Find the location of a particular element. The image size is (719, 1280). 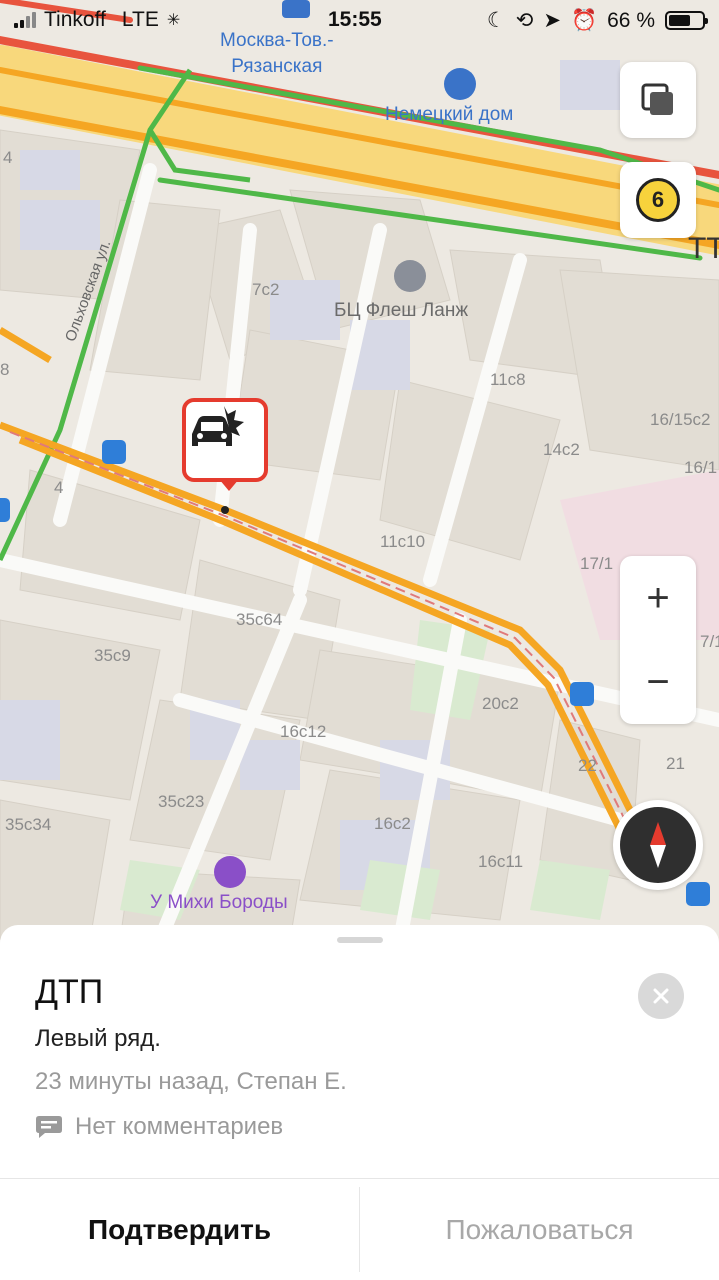

comments-row: Нет комментариев is located at coordinates (159, 1127).